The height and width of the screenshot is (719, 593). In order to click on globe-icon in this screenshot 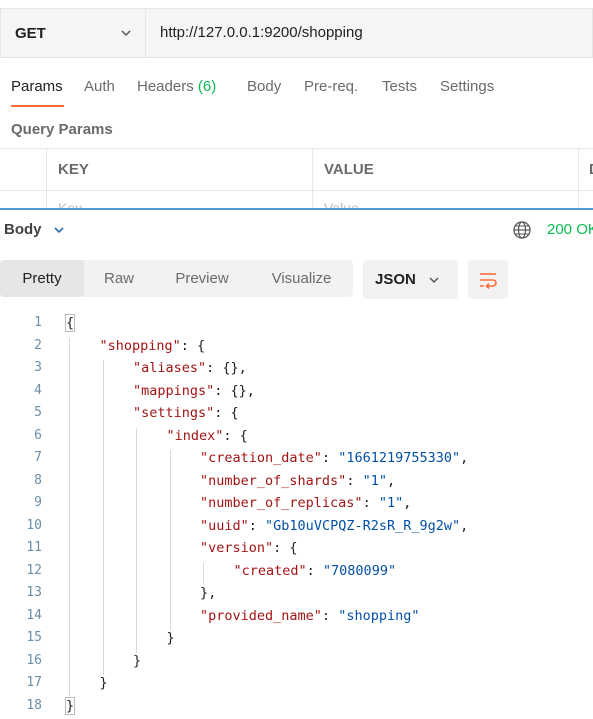, I will do `click(522, 230)`.